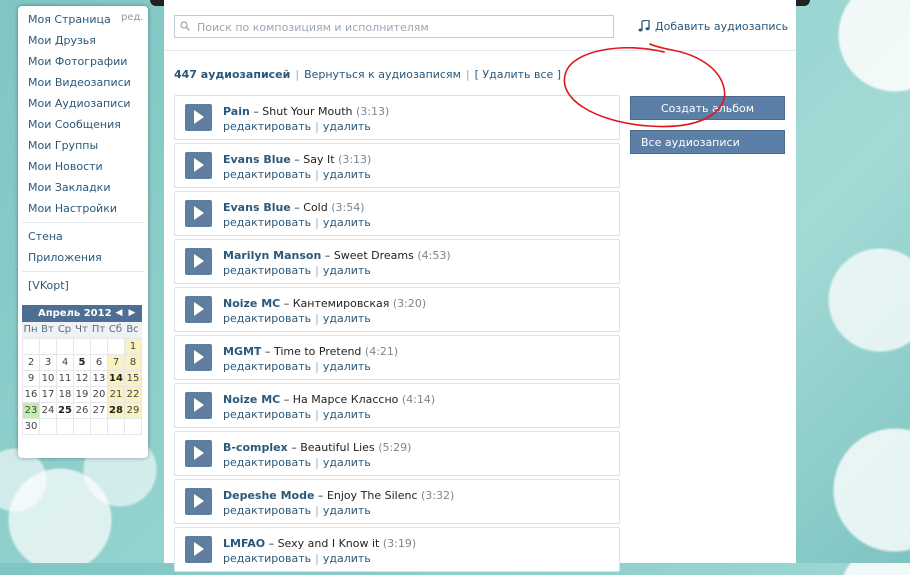 Image resolution: width=910 pixels, height=575 pixels. What do you see at coordinates (119, 313) in the screenshot?
I see `calendar-prev-icon: ◀` at bounding box center [119, 313].